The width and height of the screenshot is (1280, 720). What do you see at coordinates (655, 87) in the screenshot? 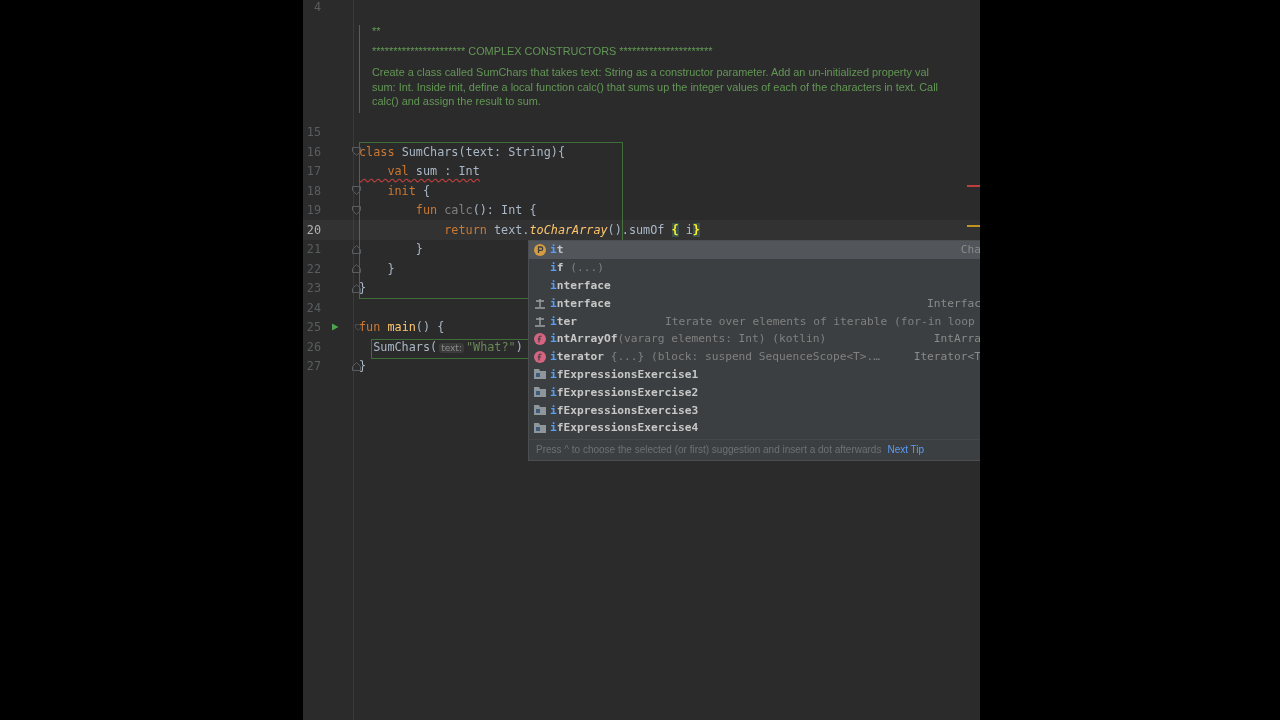
I see `doc-text: Create a class called SumChars that takes text: String as a constructor parameter. Add an un-initialized property val sum: Int. Inside init, define a local function calc() that sums up the integer values of each of the characters in text. Call calc() and assign the result to sum.` at bounding box center [655, 87].